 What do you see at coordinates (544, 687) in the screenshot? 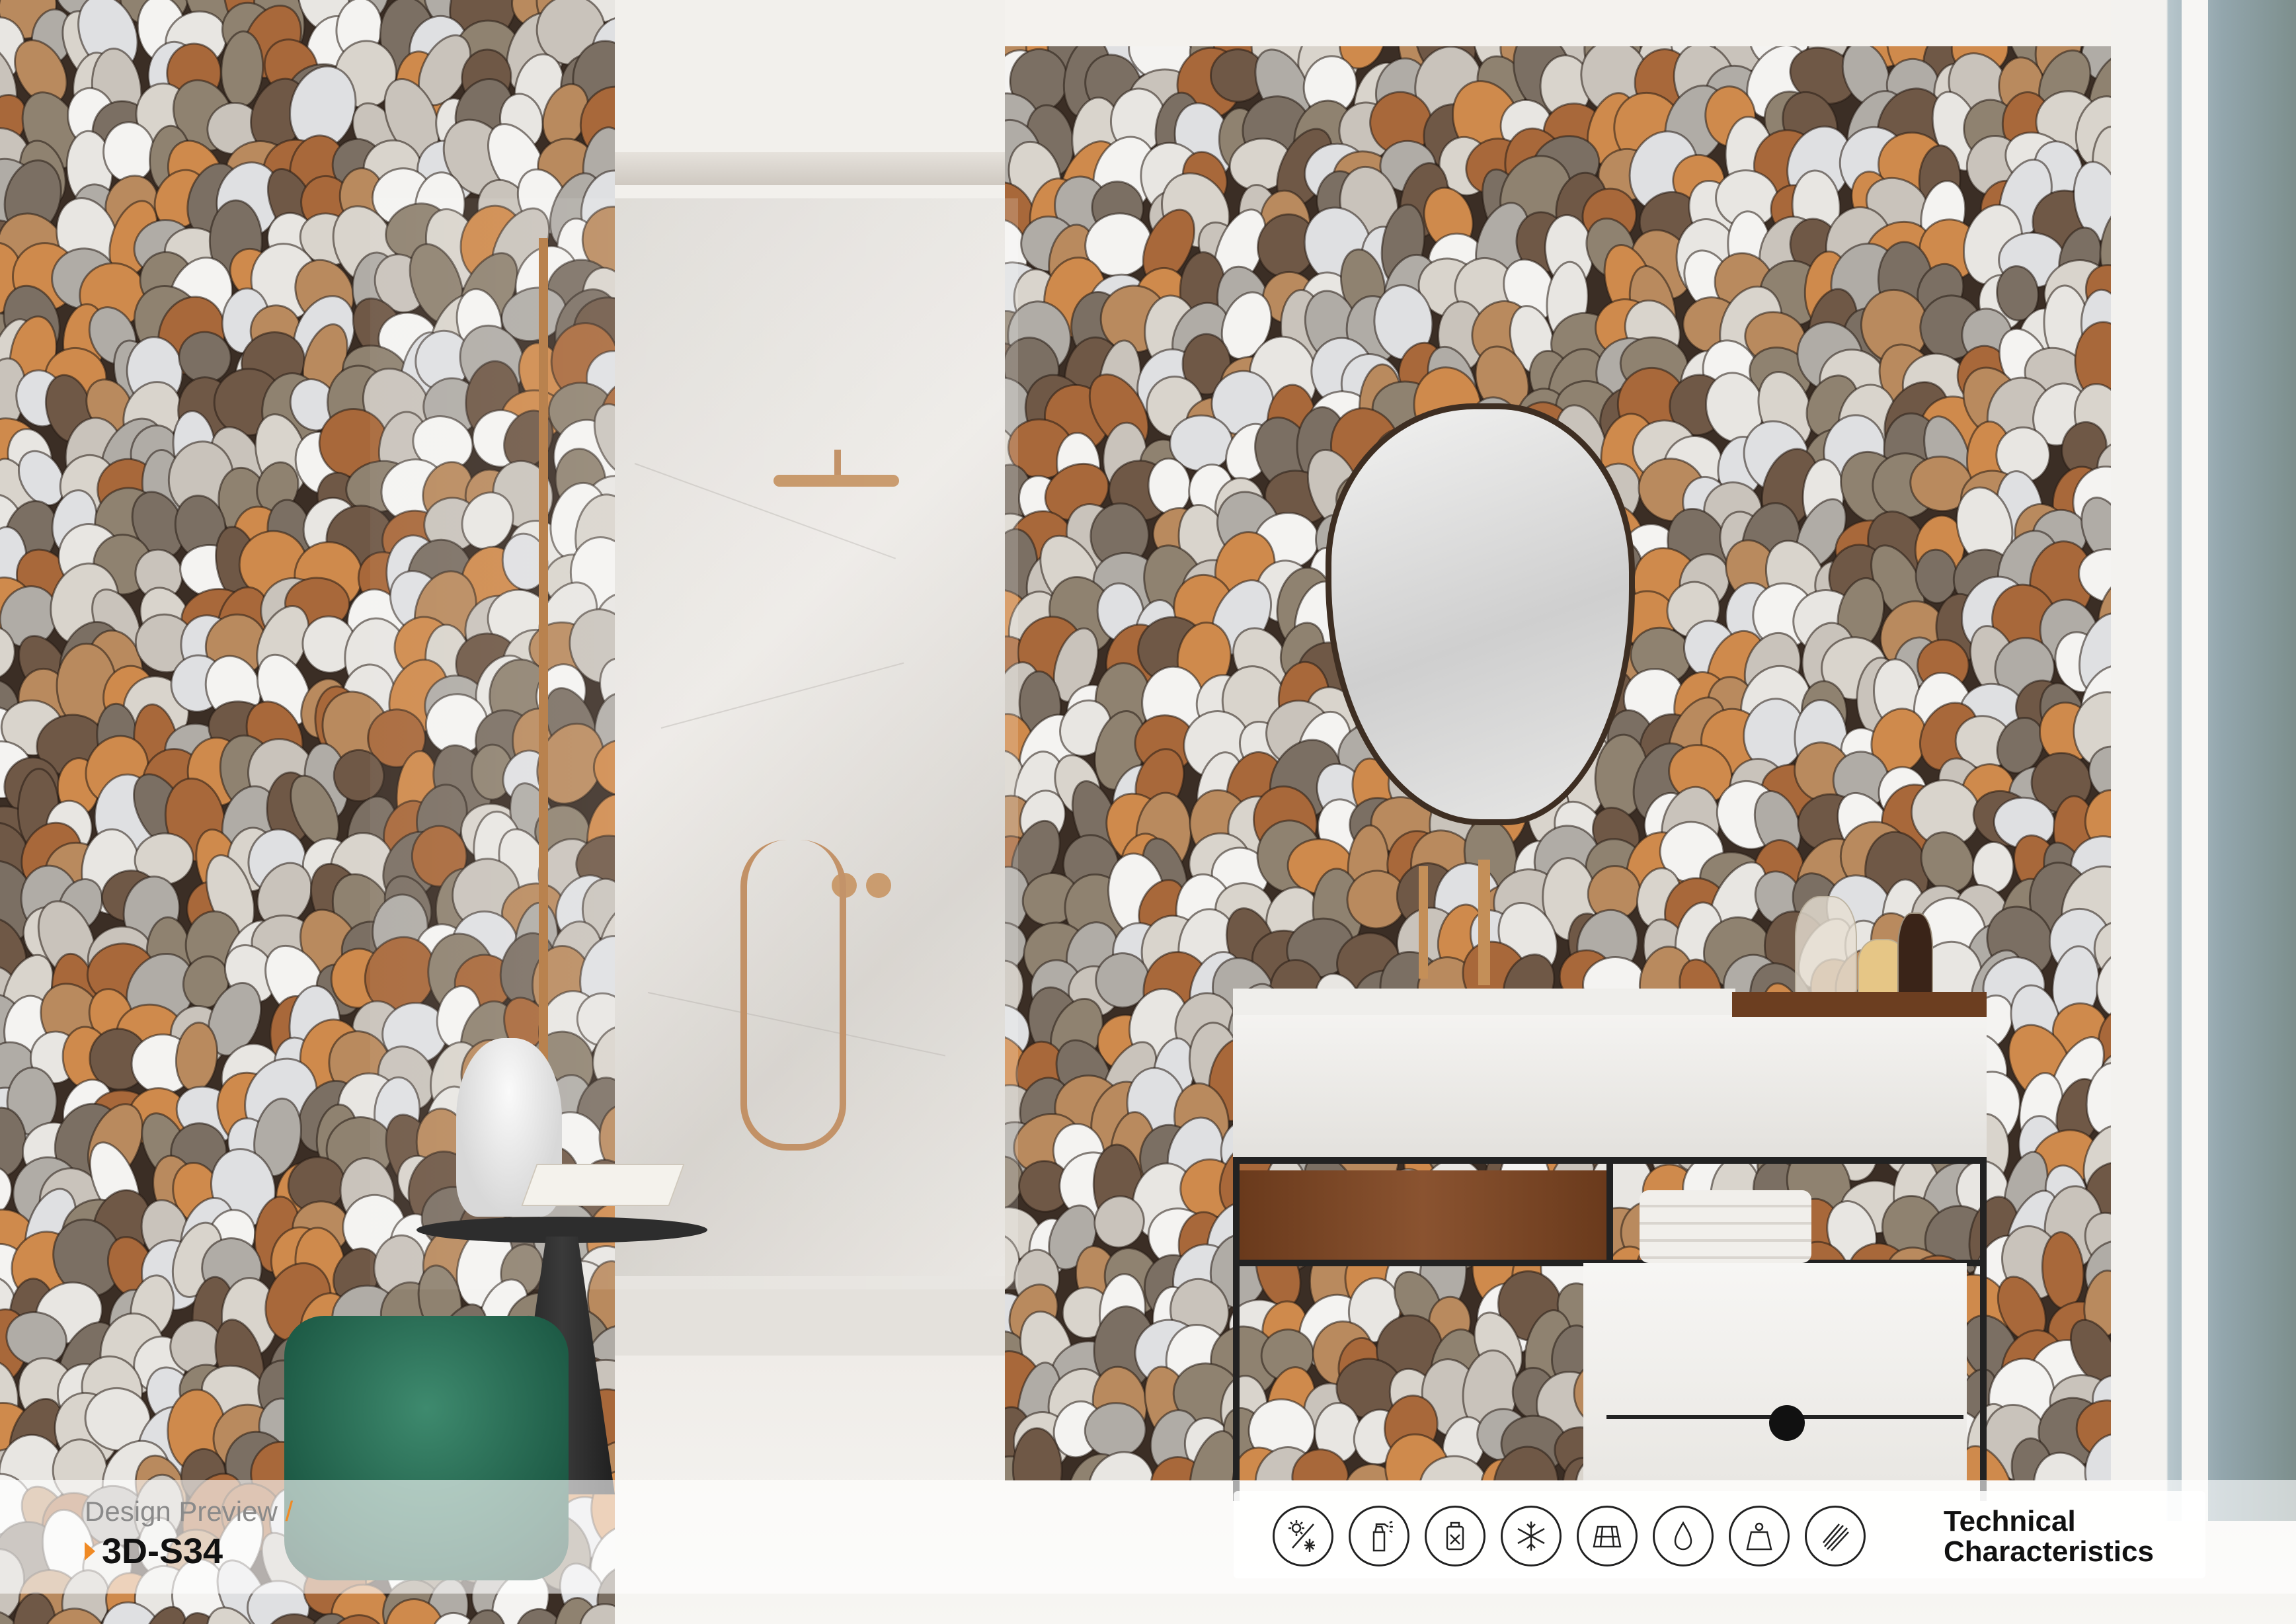
I see `shower-rail` at bounding box center [544, 687].